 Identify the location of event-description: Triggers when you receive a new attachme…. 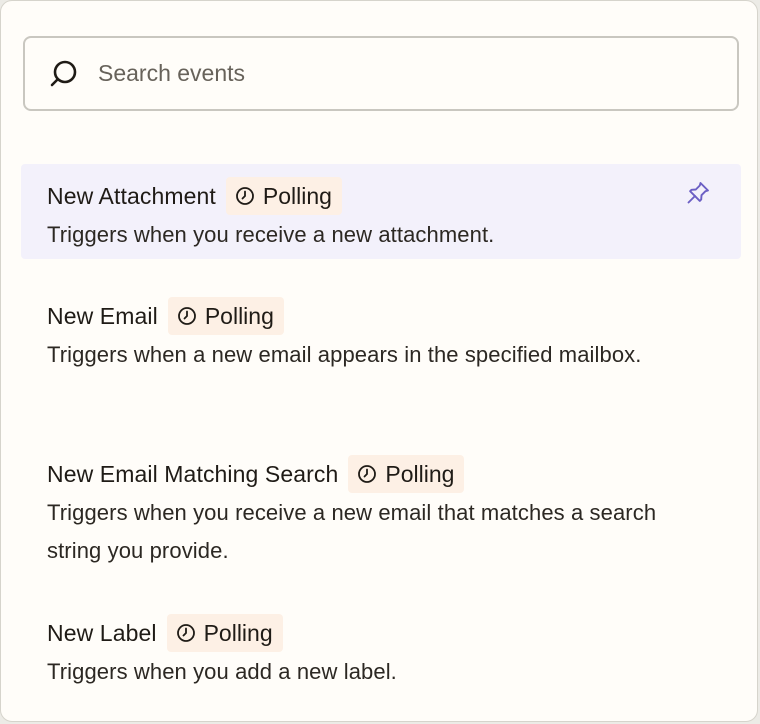
(271, 234).